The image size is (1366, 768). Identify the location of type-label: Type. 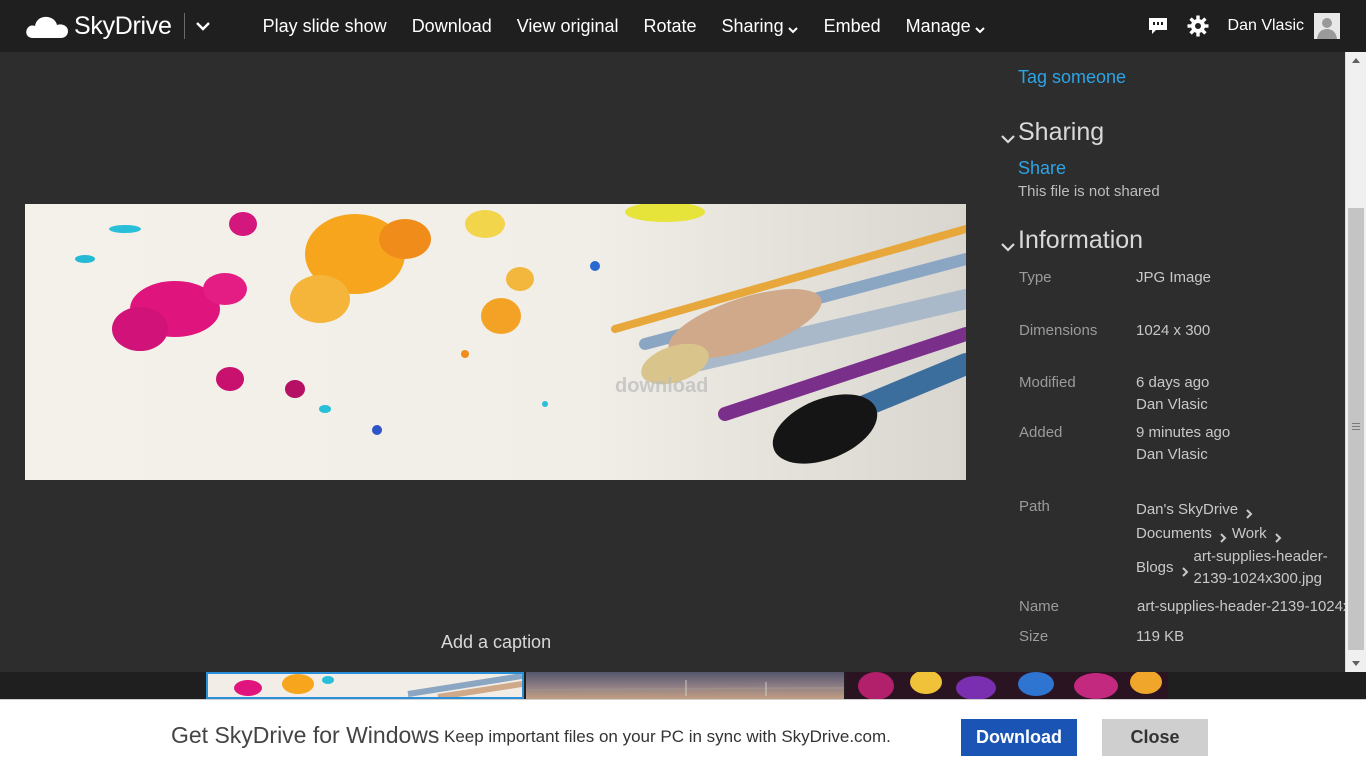
(1035, 277).